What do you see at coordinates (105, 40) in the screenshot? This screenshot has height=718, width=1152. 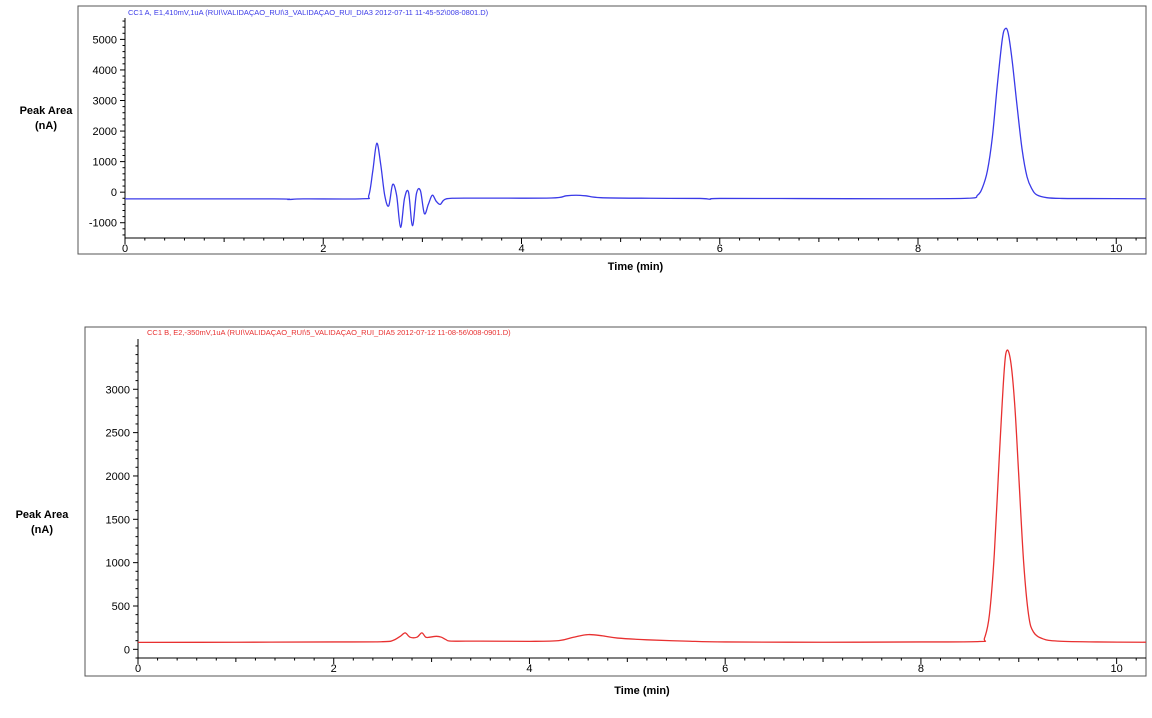 I see `y-tick-label: 5000` at bounding box center [105, 40].